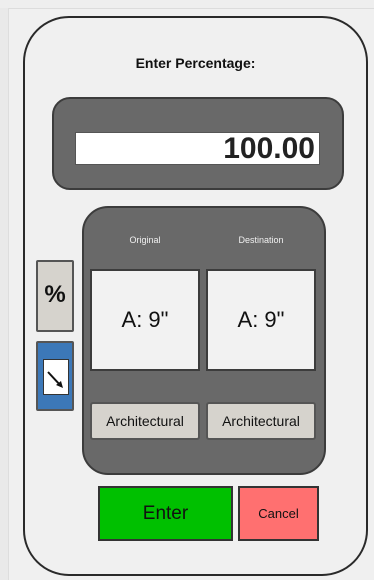 This screenshot has height=580, width=374. What do you see at coordinates (55, 296) in the screenshot?
I see `percent-mode-button: %` at bounding box center [55, 296].